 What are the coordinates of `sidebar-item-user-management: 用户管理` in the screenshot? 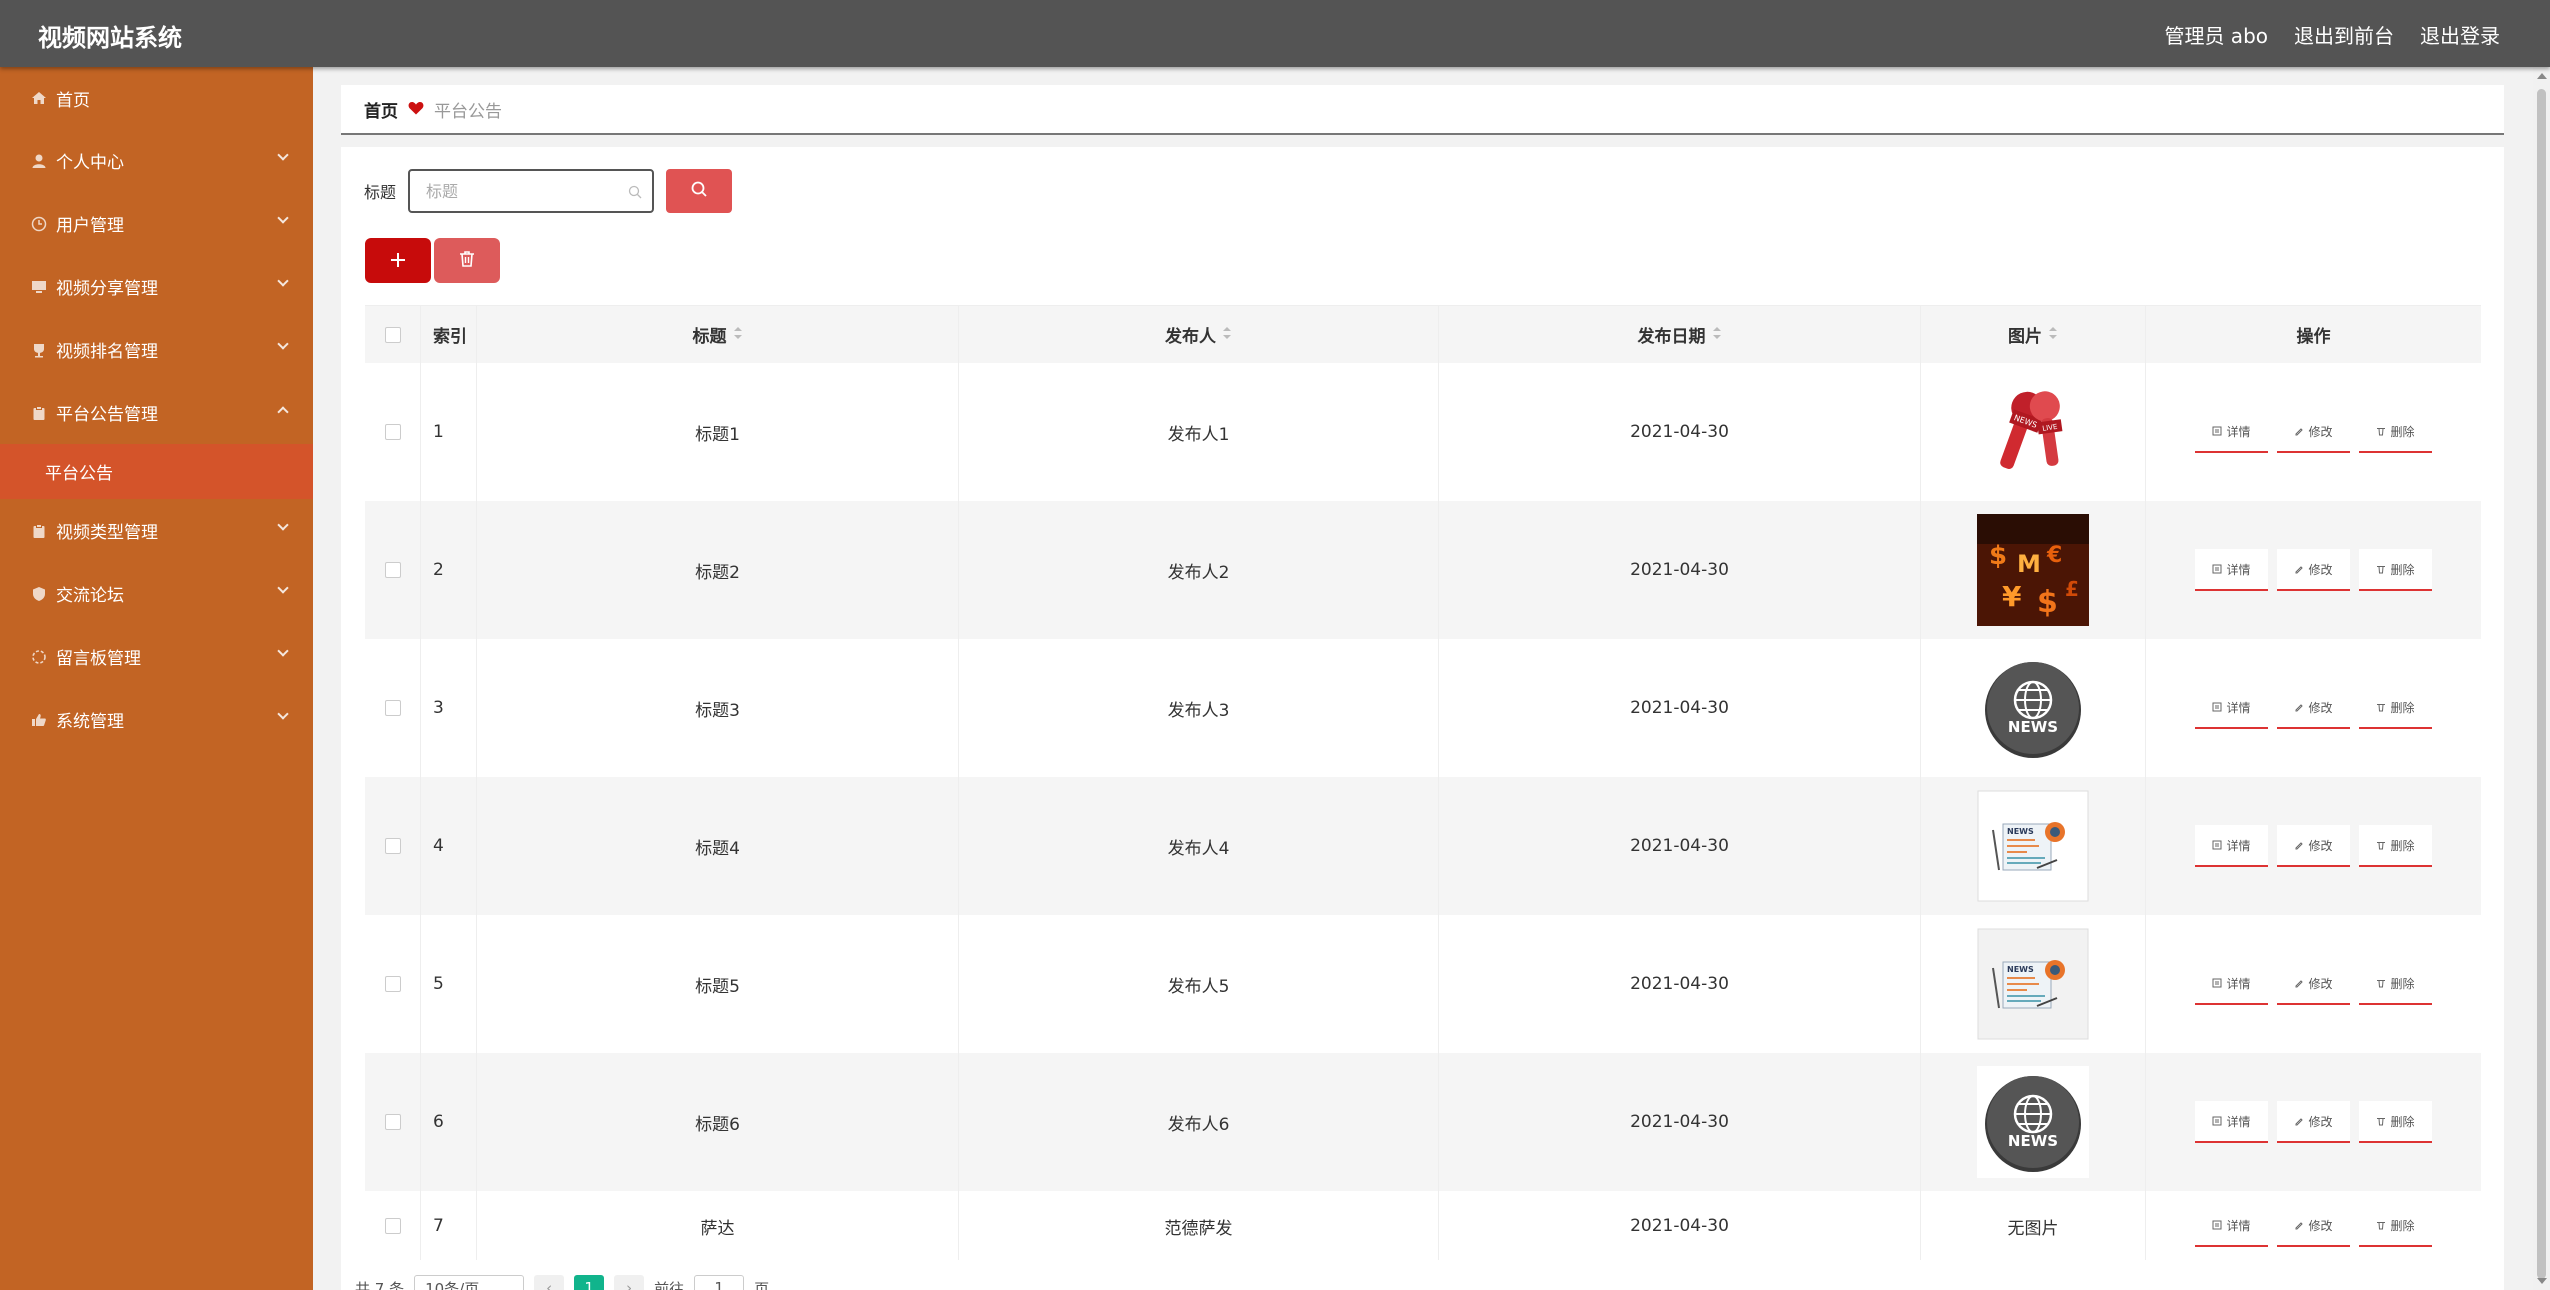 It's located at (156, 223).